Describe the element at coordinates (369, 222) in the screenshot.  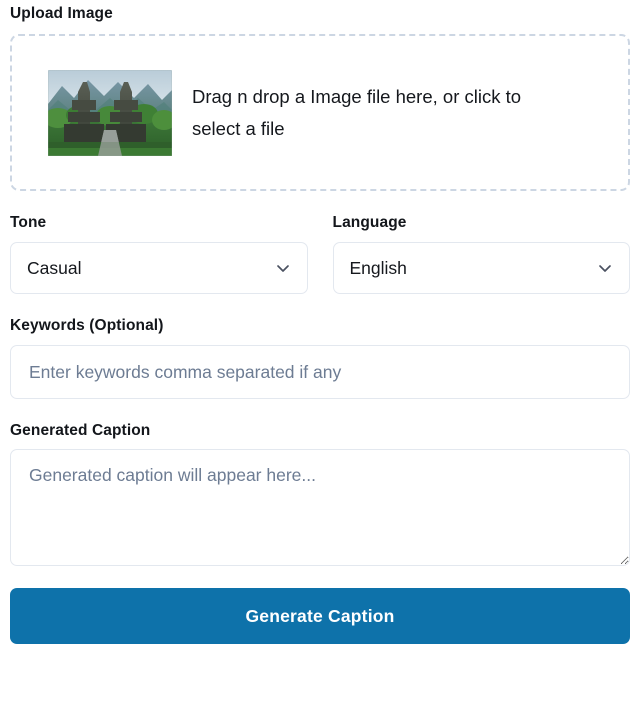
I see `language-label: Language` at that location.